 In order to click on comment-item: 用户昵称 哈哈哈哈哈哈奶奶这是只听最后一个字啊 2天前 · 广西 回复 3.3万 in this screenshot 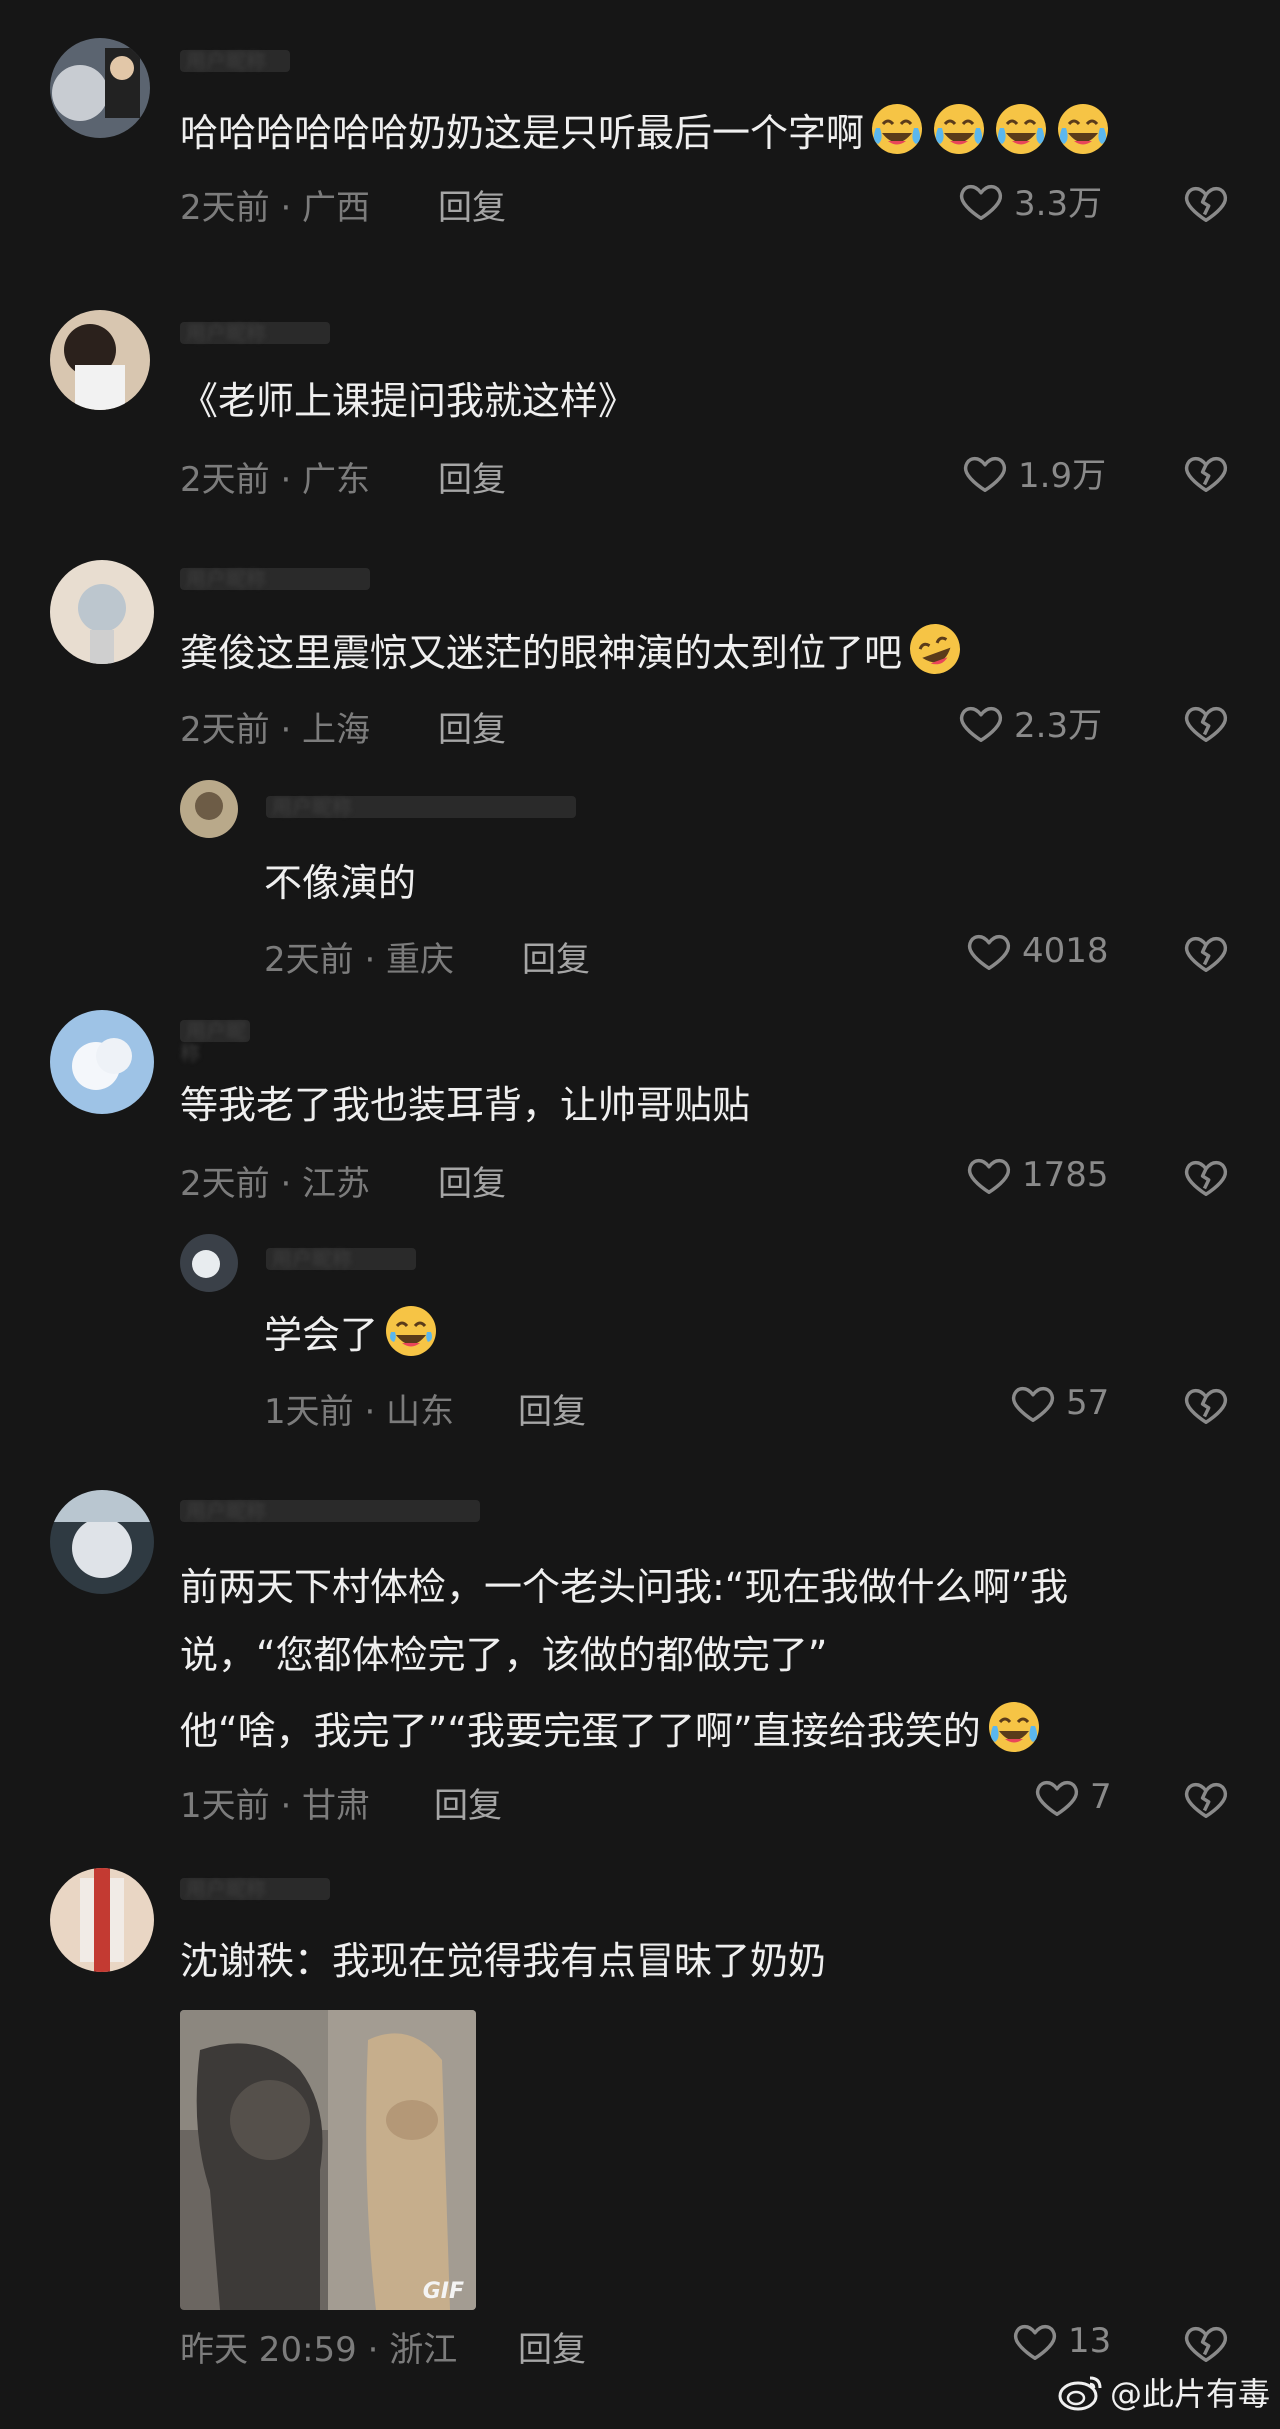, I will do `click(640, 135)`.